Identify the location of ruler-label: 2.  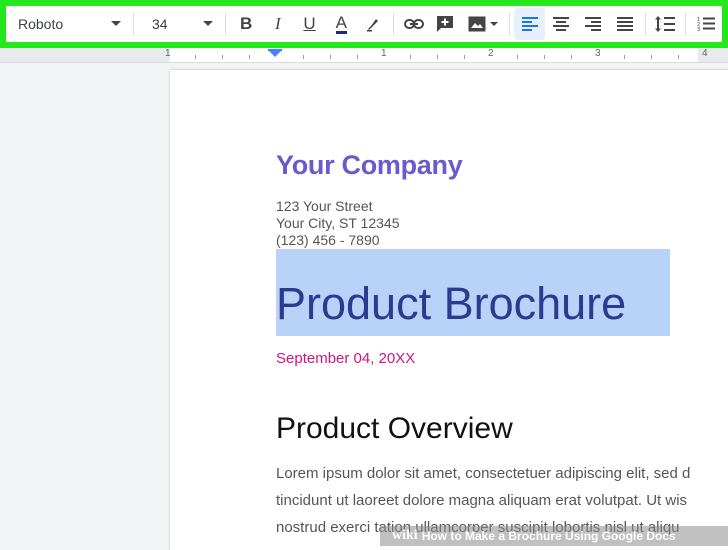
(491, 53).